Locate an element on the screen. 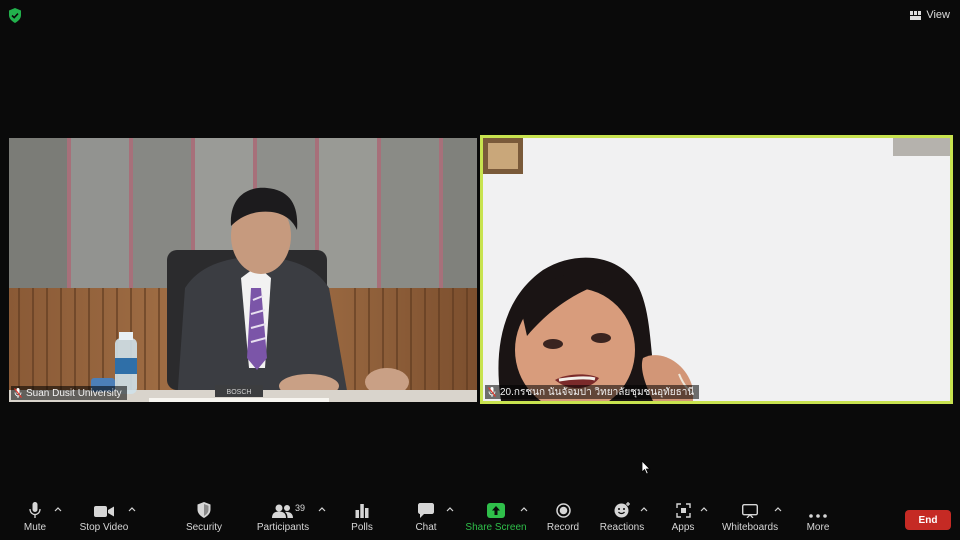  whiteboards-label: Whiteboards is located at coordinates (750, 527).